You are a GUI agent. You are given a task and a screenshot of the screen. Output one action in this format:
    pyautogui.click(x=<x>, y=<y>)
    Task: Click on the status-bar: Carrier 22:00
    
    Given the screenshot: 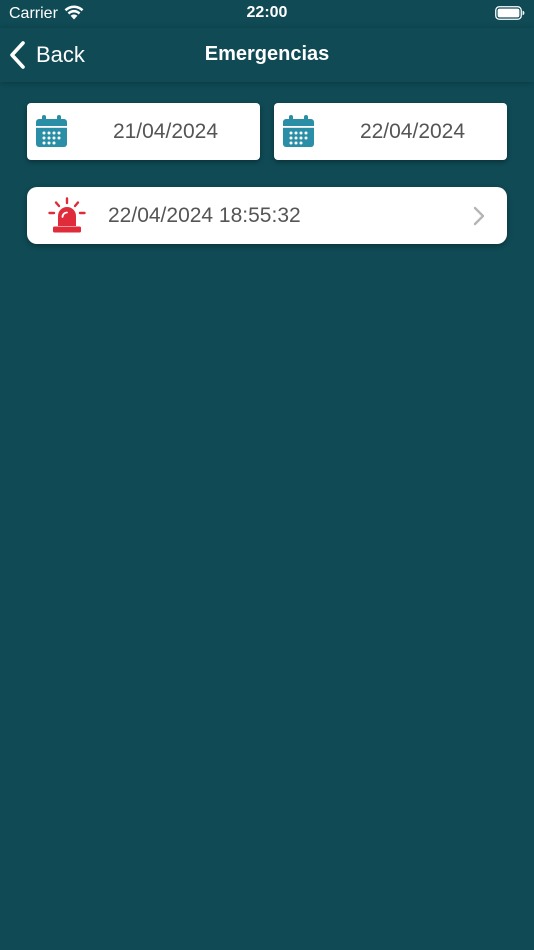 What is the action you would take?
    pyautogui.click(x=267, y=14)
    